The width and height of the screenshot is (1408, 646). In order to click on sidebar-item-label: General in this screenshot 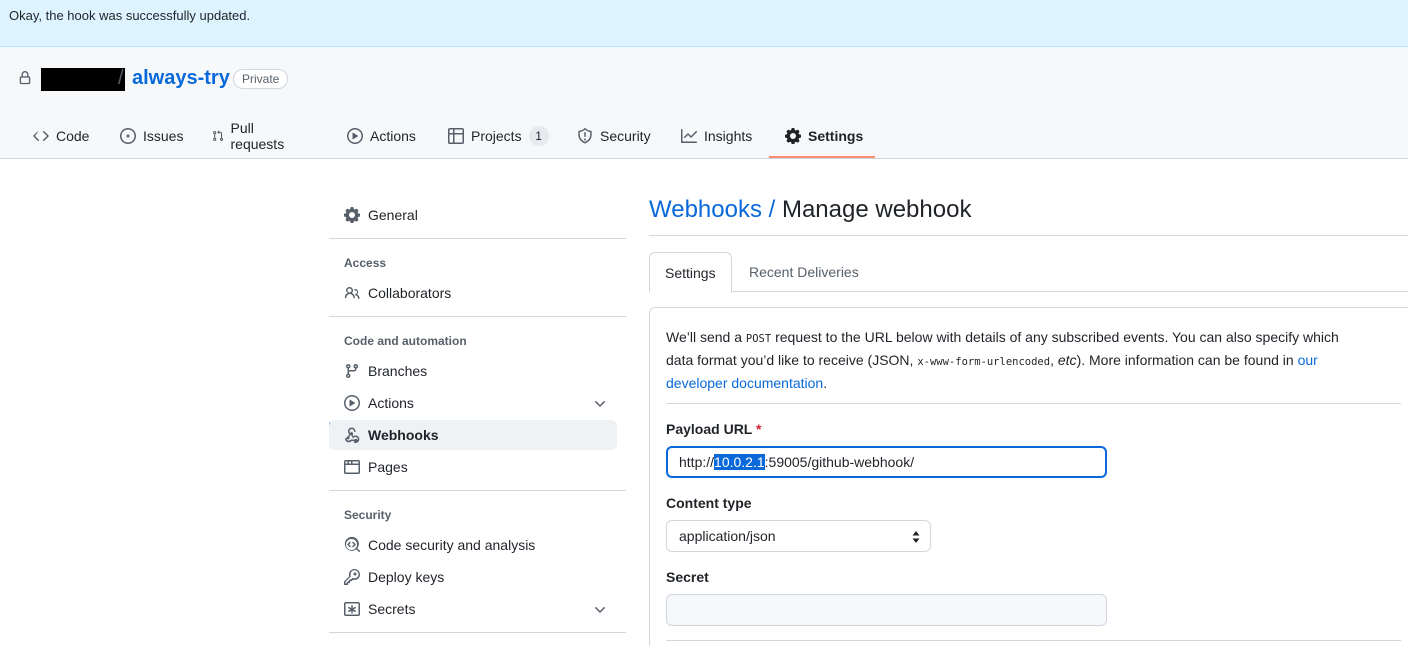, I will do `click(393, 215)`.